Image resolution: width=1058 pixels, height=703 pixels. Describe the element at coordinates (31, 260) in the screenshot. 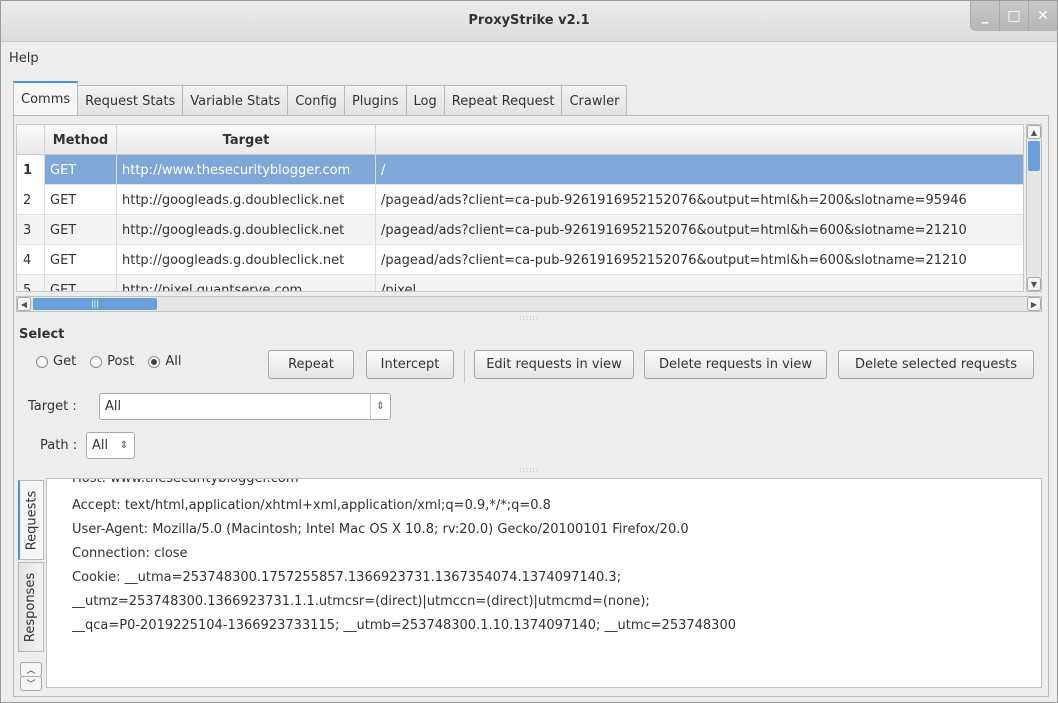

I see `row-number: 4` at that location.